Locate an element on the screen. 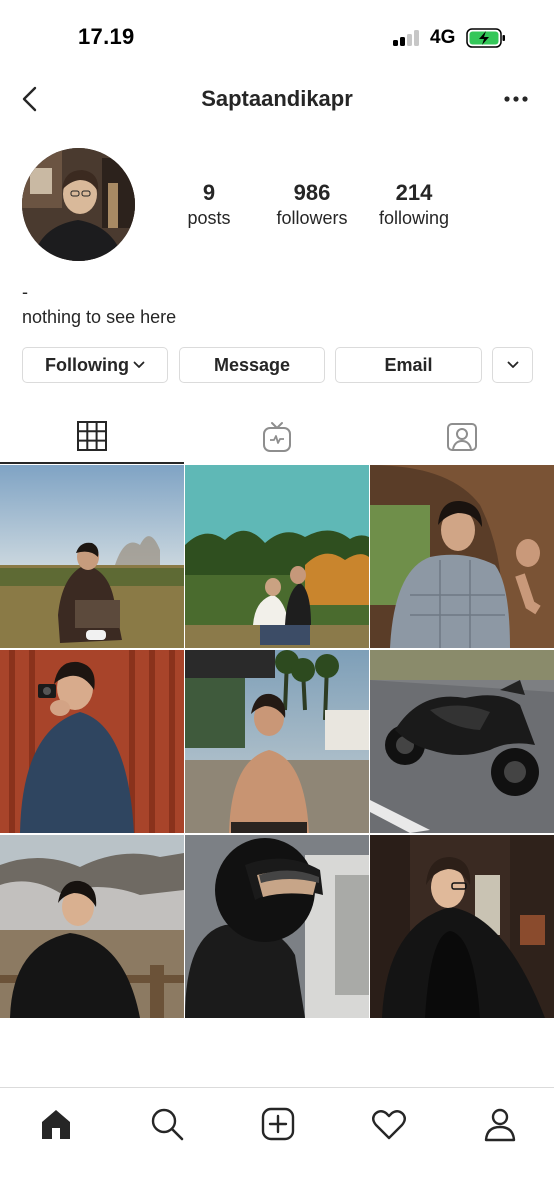 The width and height of the screenshot is (554, 1200). following-button: Following is located at coordinates (95, 365).